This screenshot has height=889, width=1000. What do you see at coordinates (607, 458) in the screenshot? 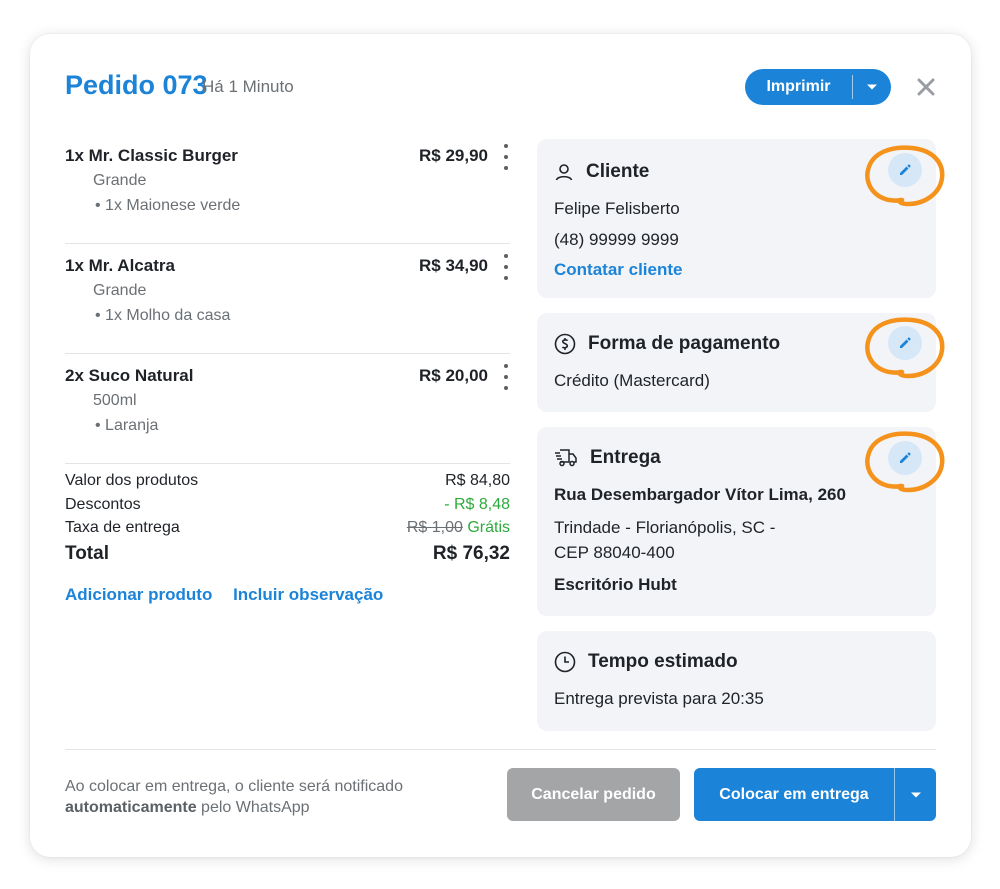
I see `delivery-card-title: Entrega` at bounding box center [607, 458].